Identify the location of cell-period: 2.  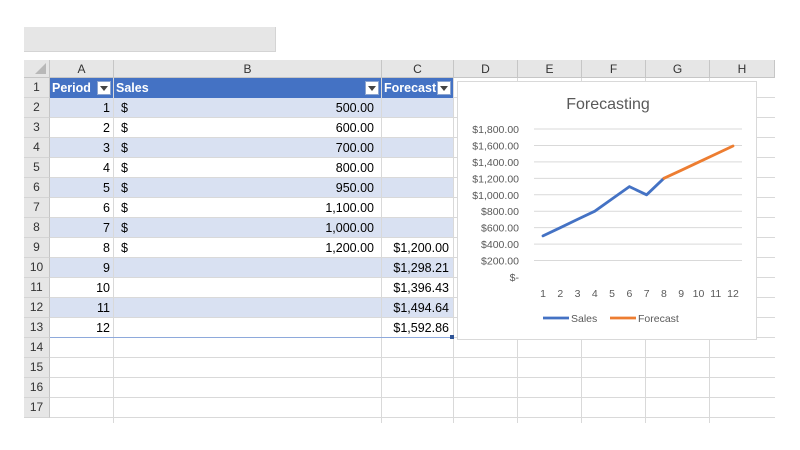
(80, 128).